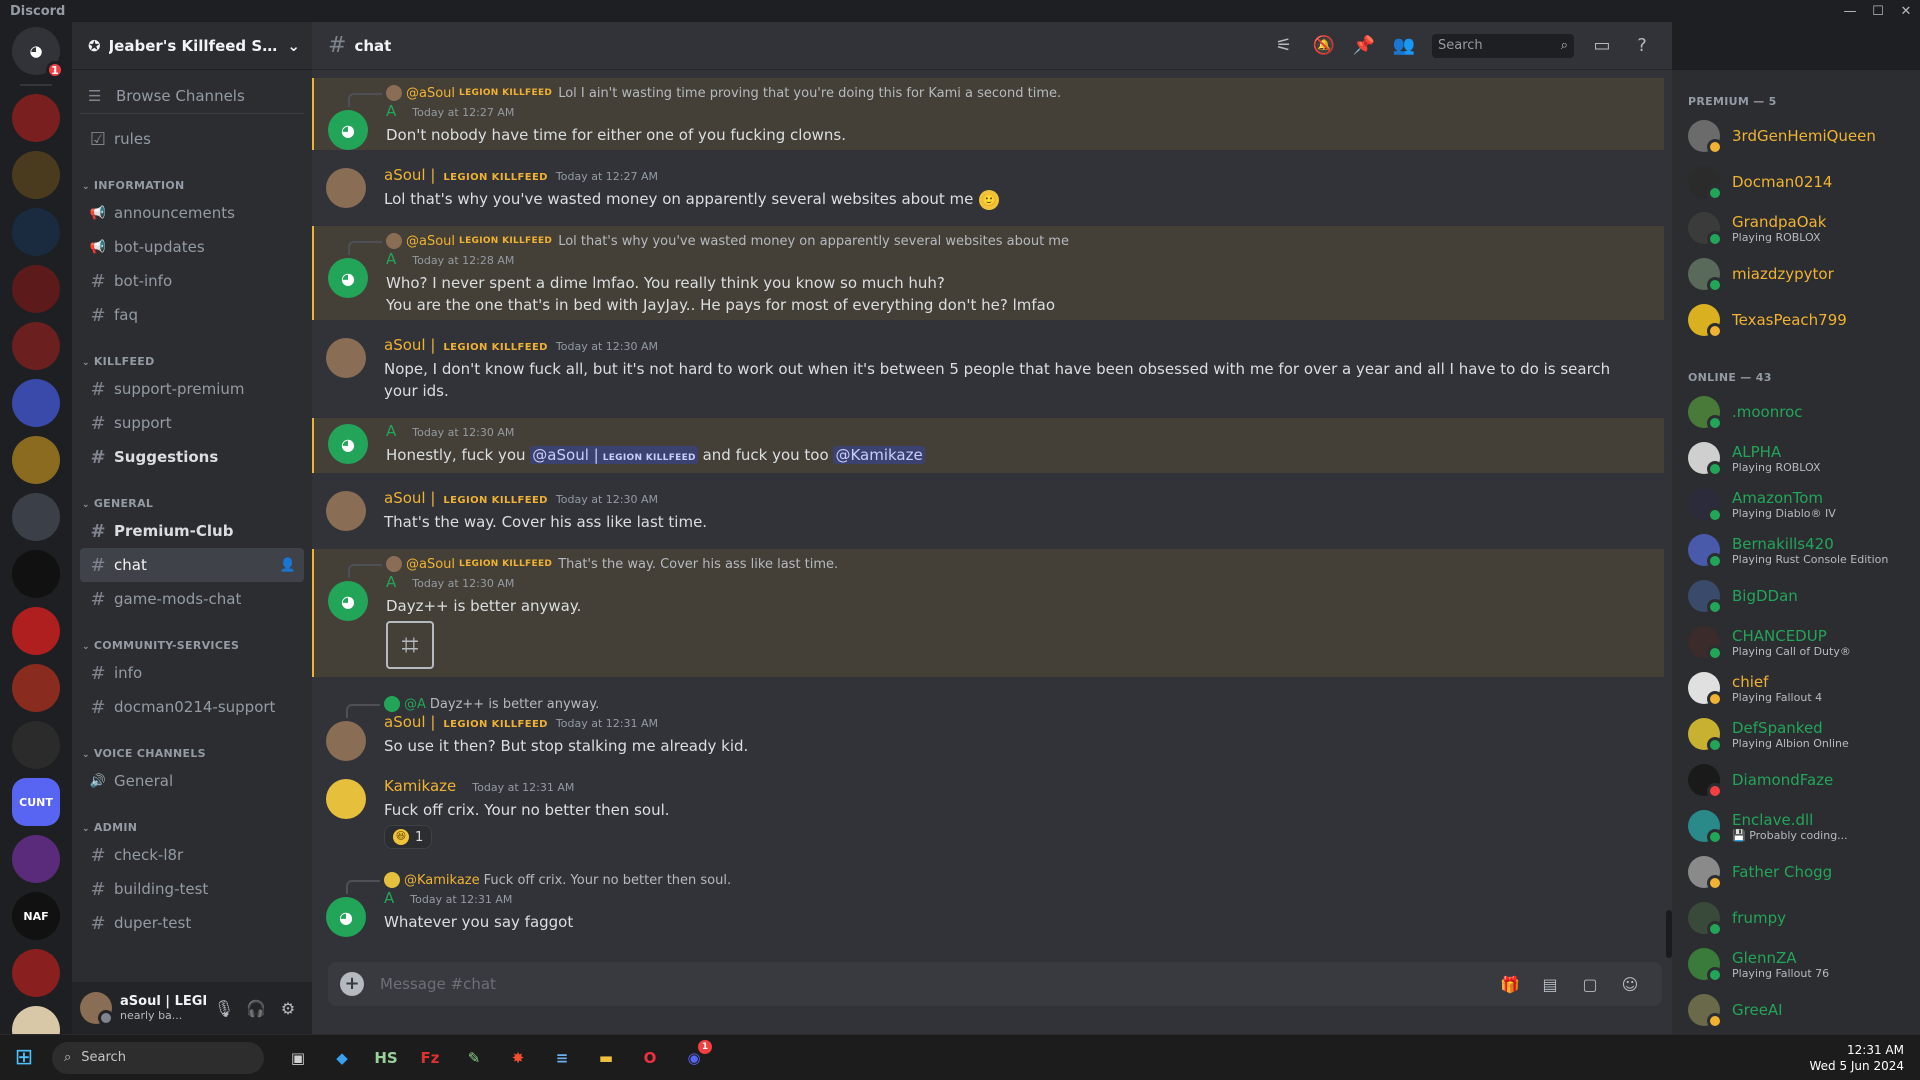 The image size is (1920, 1080). What do you see at coordinates (158, 1057) in the screenshot?
I see `taskbar-search: ⌕ Search` at bounding box center [158, 1057].